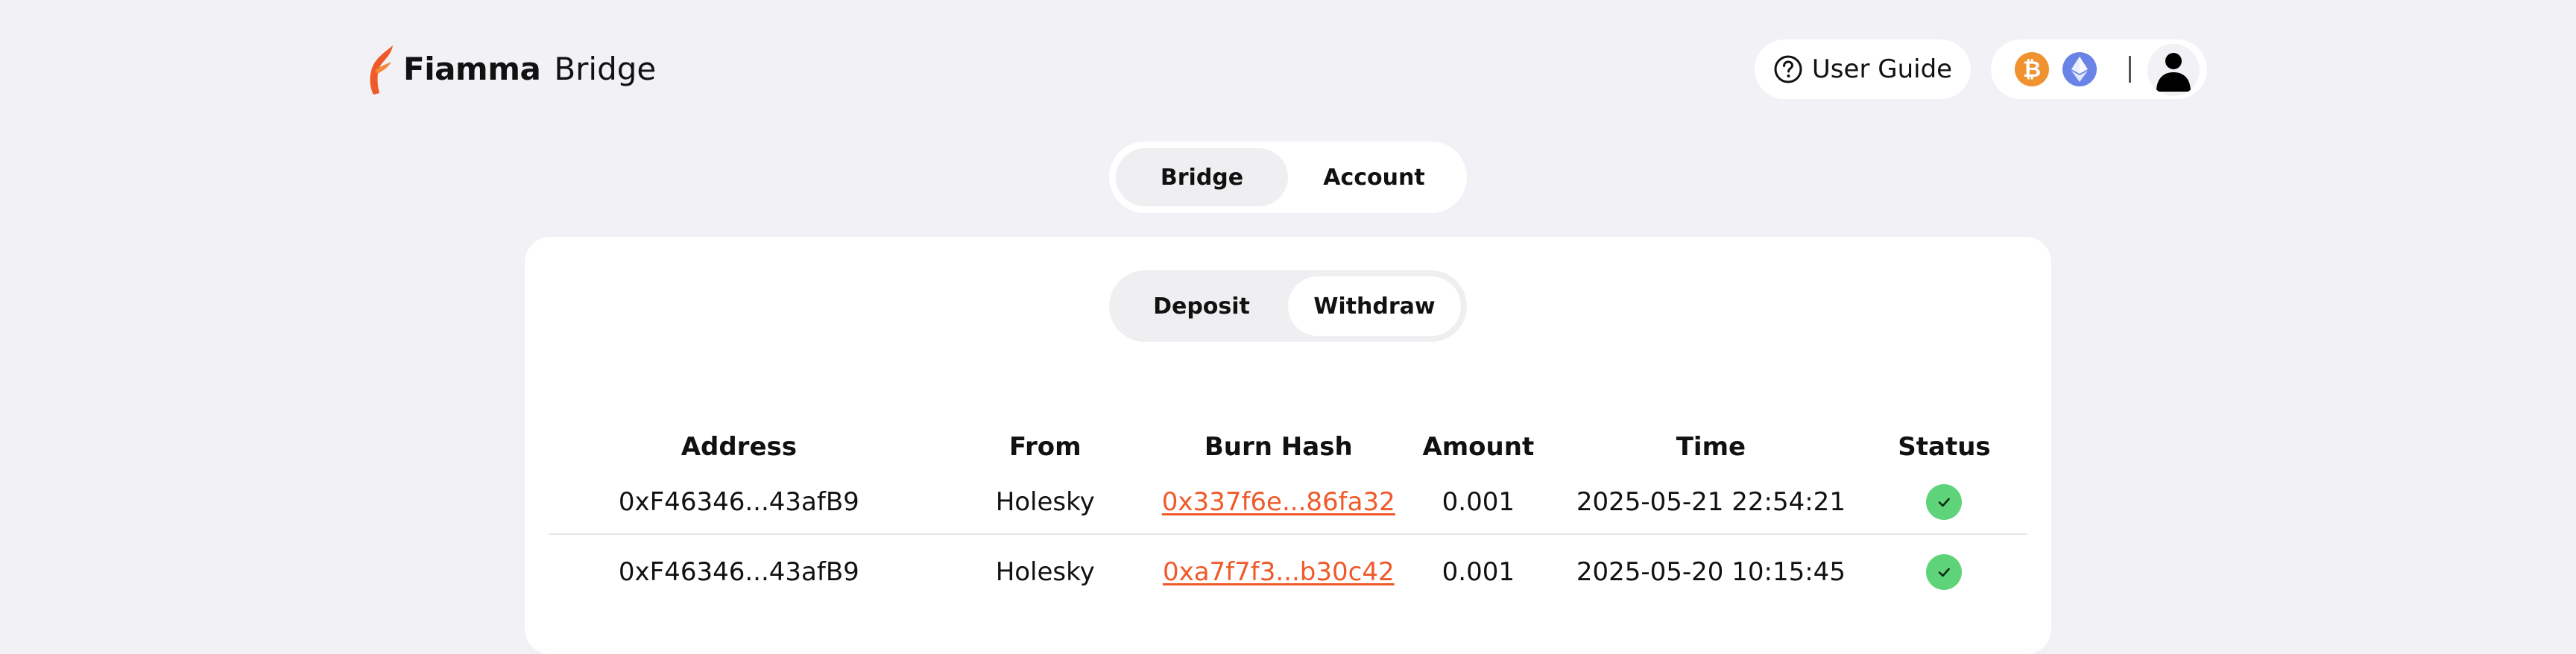  What do you see at coordinates (2079, 69) in the screenshot?
I see `ethereum-icon` at bounding box center [2079, 69].